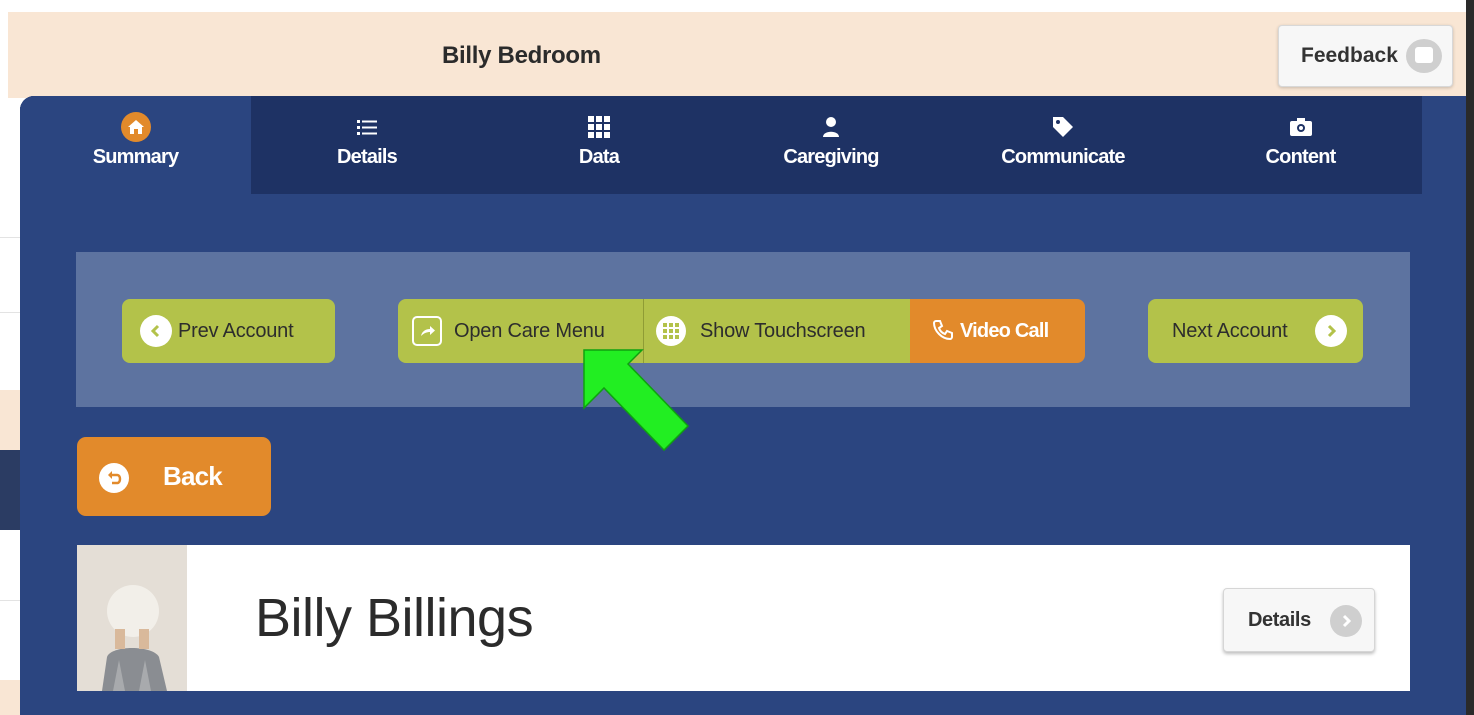 The image size is (1474, 715). What do you see at coordinates (114, 478) in the screenshot?
I see `undo-icon` at bounding box center [114, 478].